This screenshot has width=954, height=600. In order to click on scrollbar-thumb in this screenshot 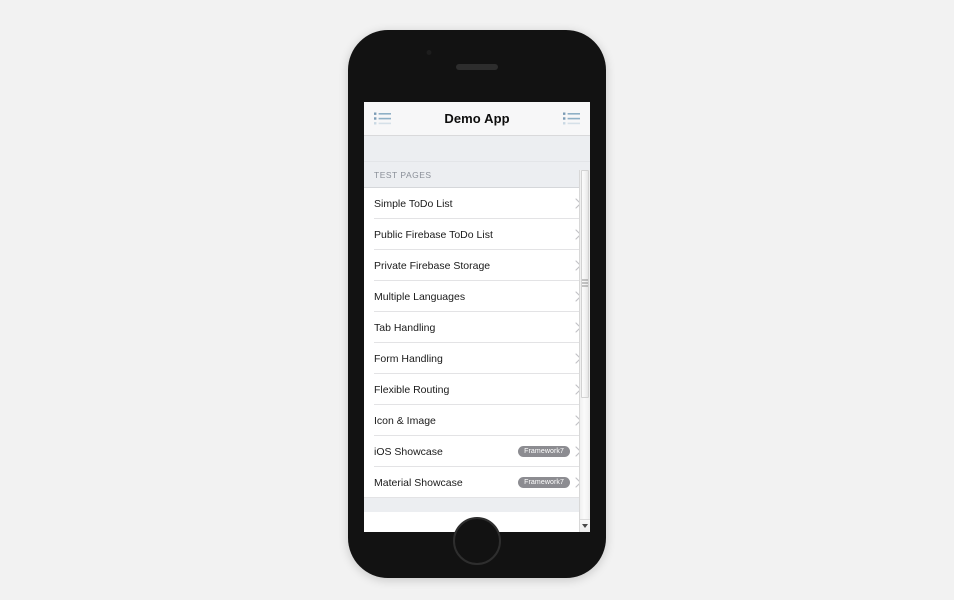, I will do `click(585, 284)`.